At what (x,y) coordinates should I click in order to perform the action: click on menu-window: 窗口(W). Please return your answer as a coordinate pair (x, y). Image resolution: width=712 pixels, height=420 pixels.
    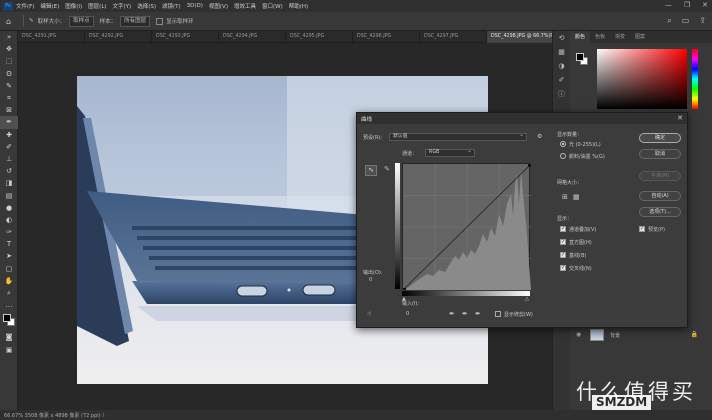
    Looking at the image, I should click on (272, 6).